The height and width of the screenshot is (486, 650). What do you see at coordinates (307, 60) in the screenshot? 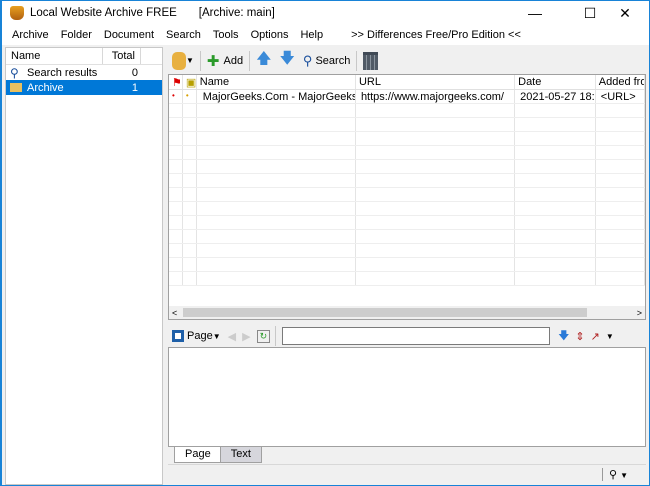
I see `search-list-icon: ⚲` at bounding box center [307, 60].